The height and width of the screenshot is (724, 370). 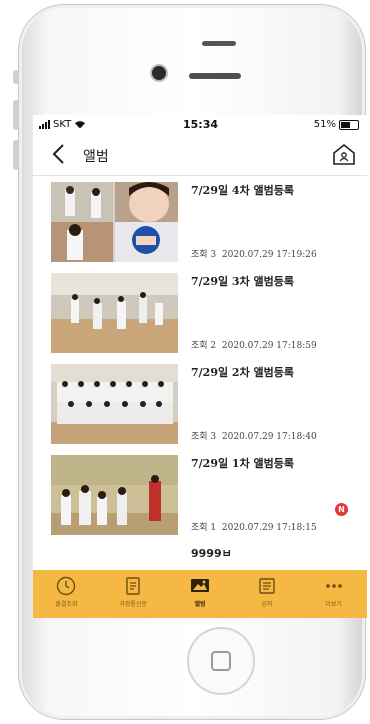 I want to click on album-meta: 조회 2 2020.07.29 17:18:59, so click(x=254, y=346).